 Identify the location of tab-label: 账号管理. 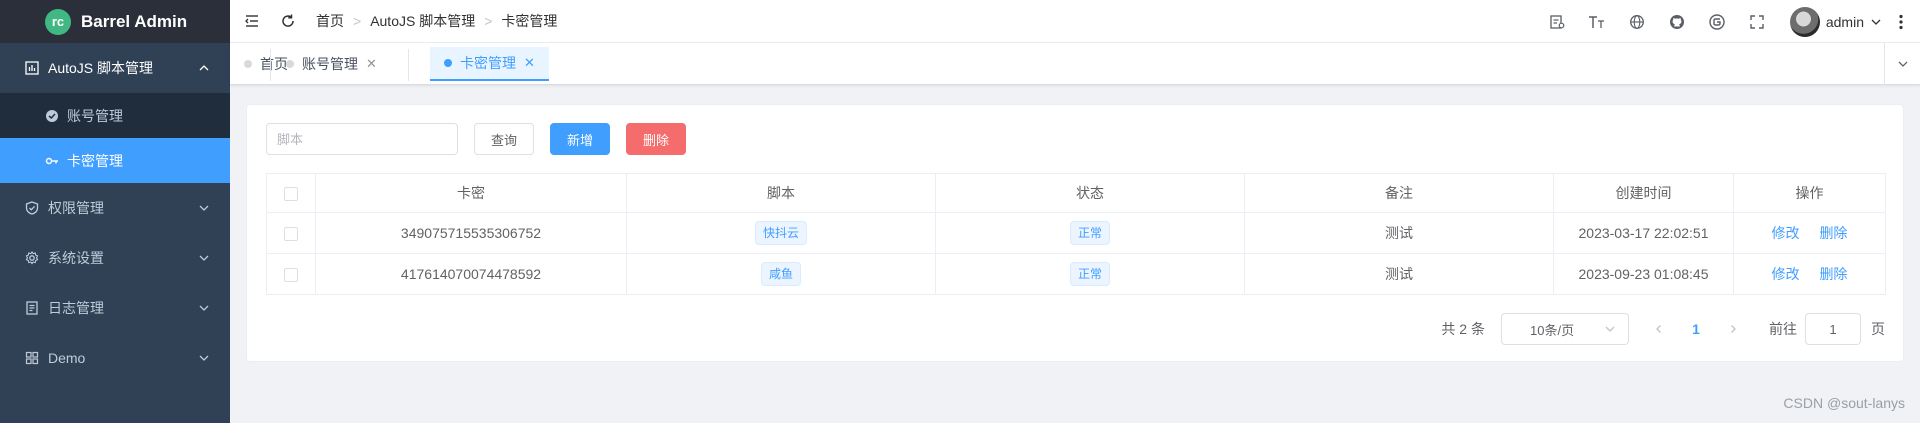
(330, 64).